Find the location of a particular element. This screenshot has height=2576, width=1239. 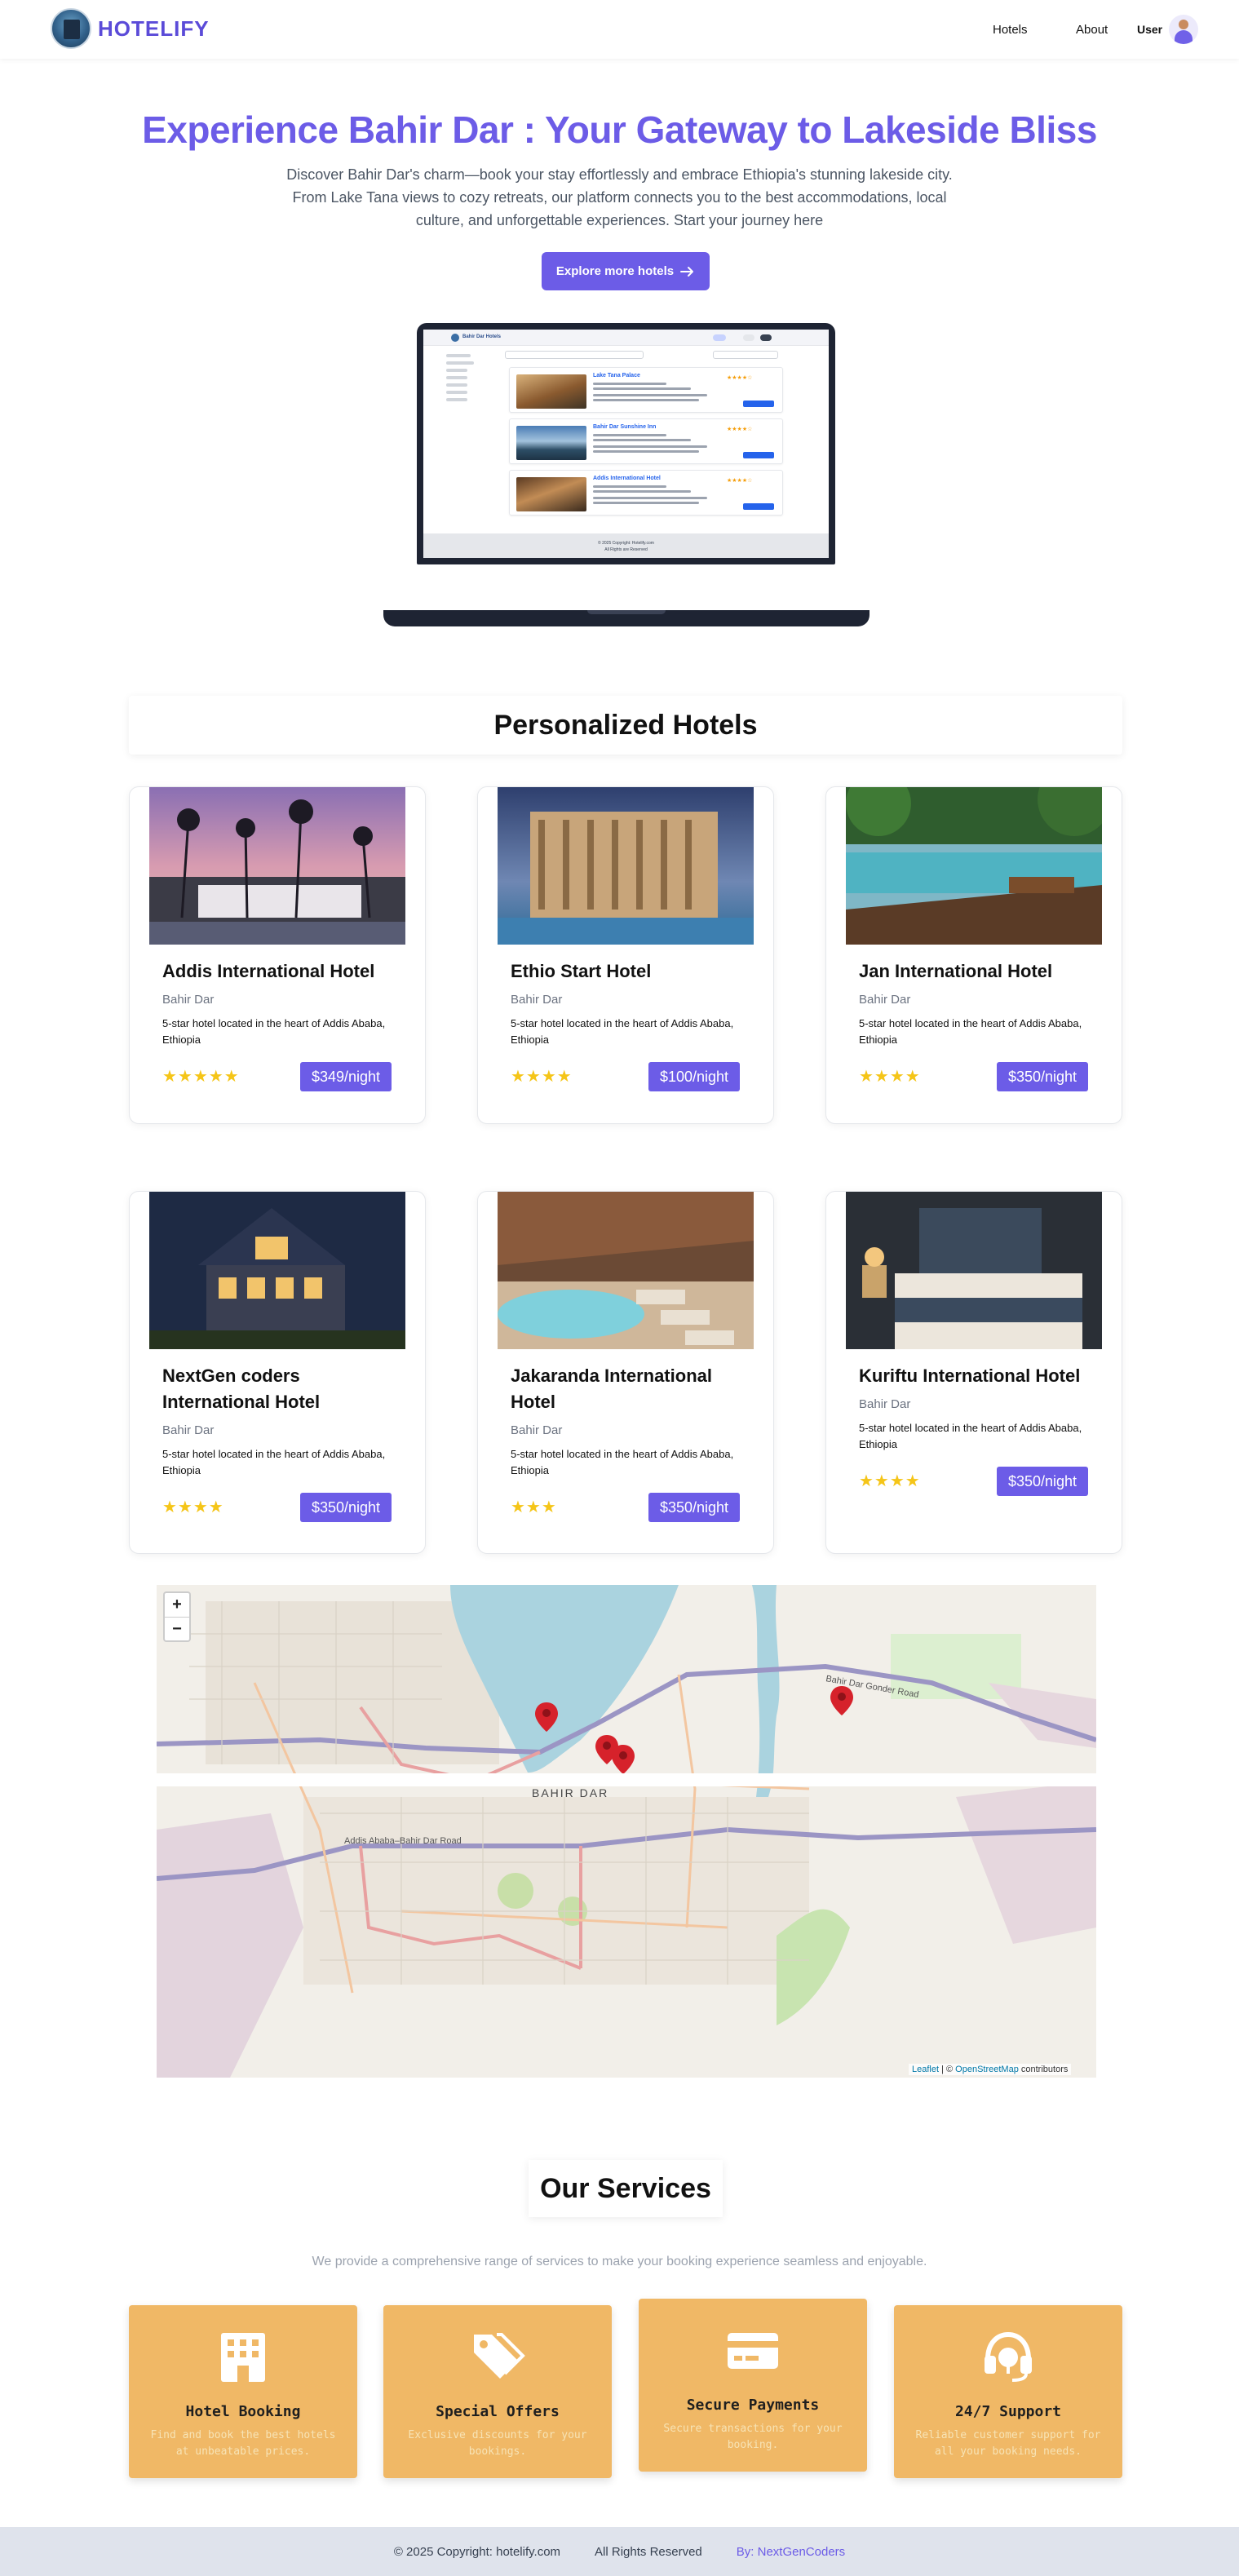

top-navbar: HOTELIFY Hotels About User is located at coordinates (619, 29).